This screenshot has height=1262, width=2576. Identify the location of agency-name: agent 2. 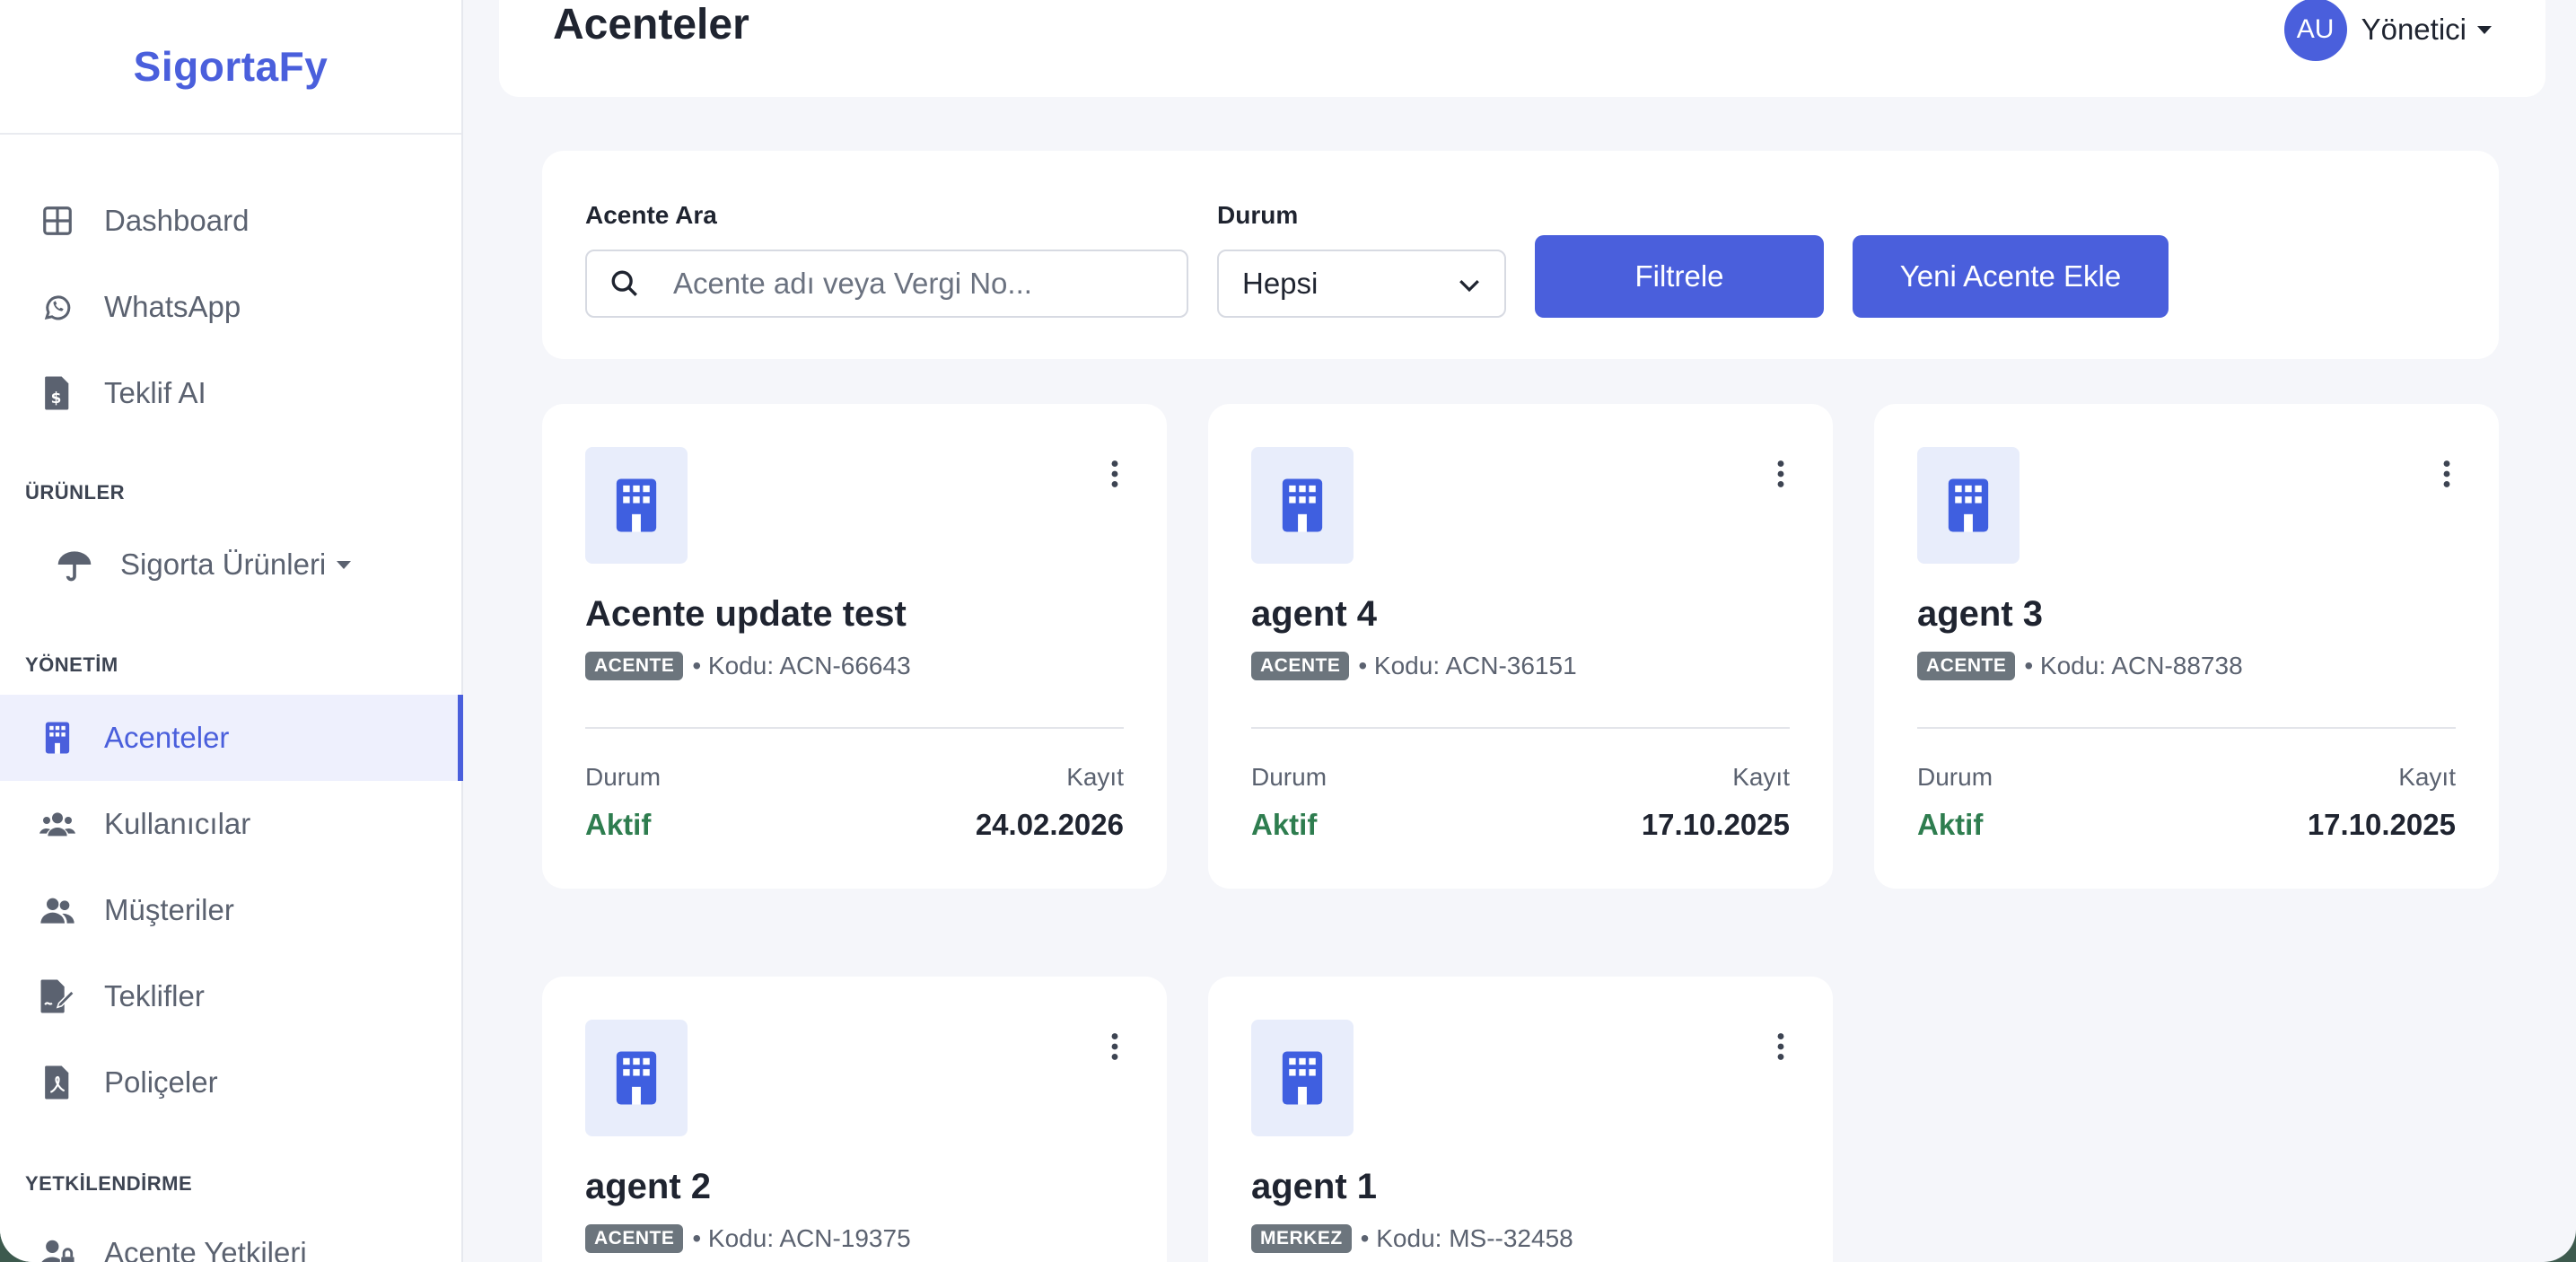
(648, 1187).